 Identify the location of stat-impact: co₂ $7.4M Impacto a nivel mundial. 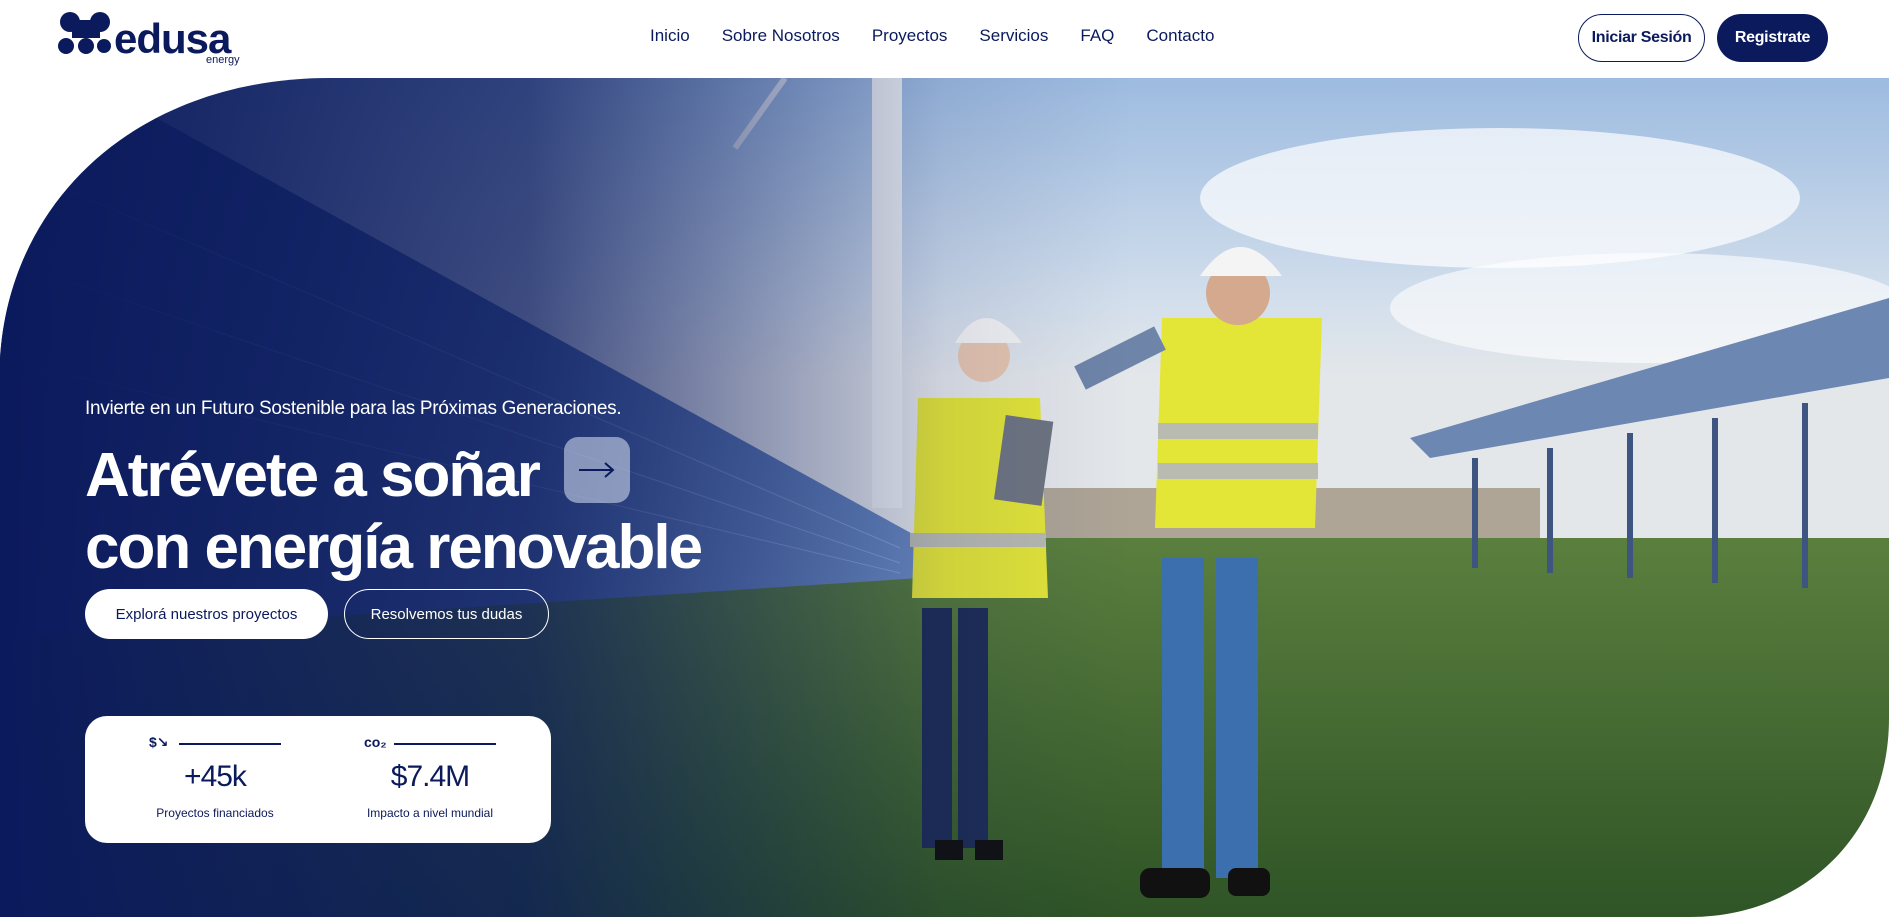
(450, 784).